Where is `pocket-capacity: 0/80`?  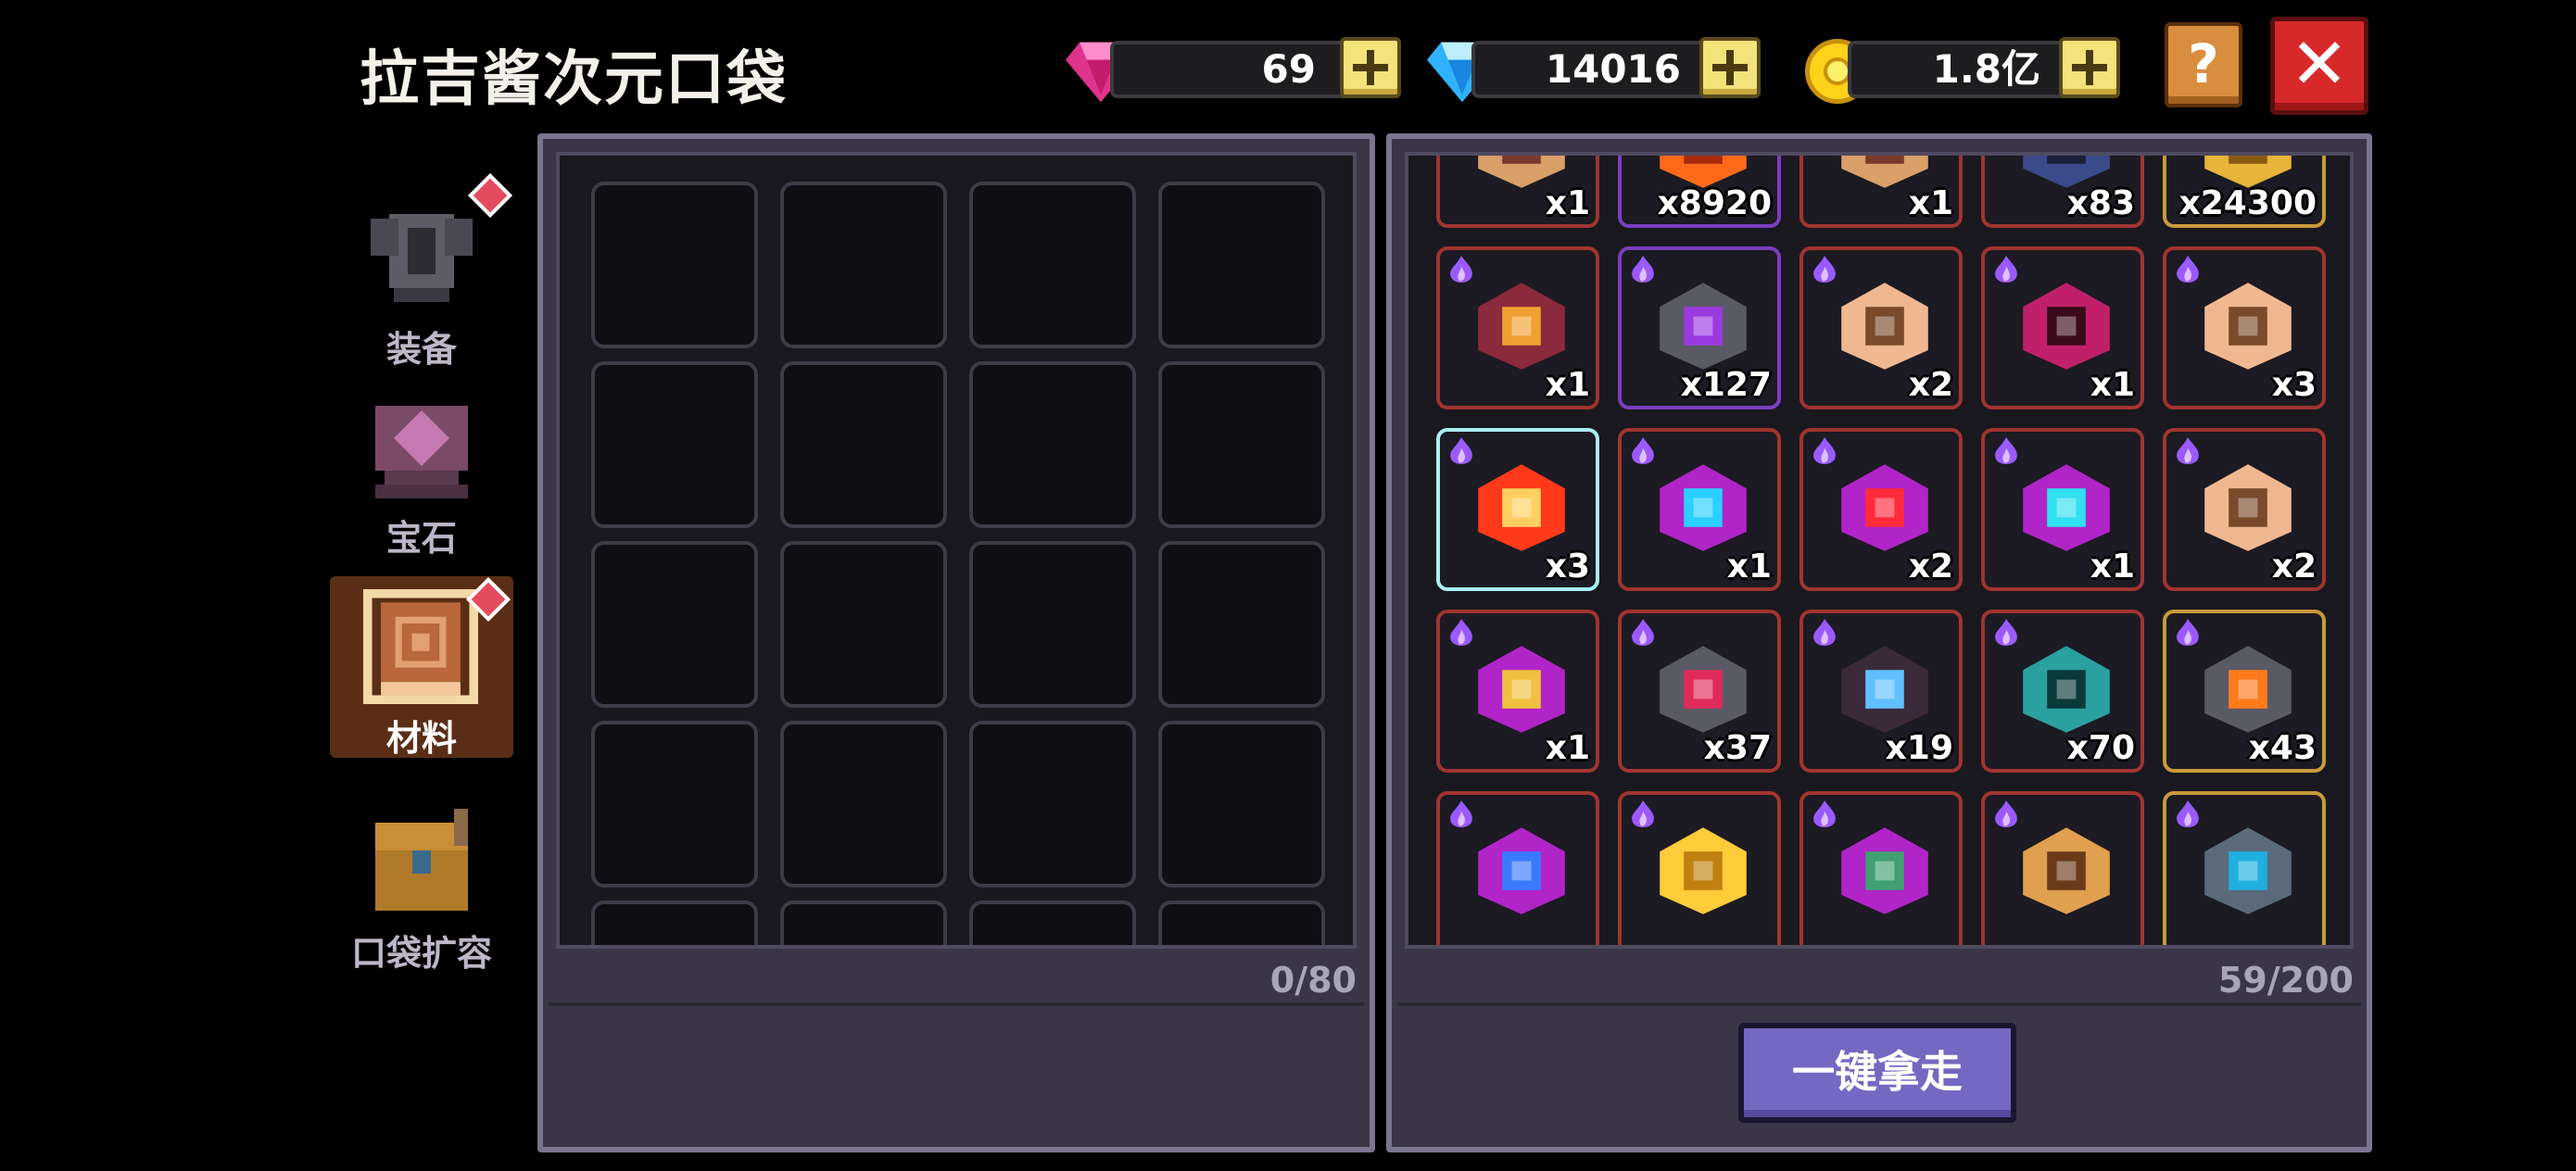 pocket-capacity: 0/80 is located at coordinates (1313, 981).